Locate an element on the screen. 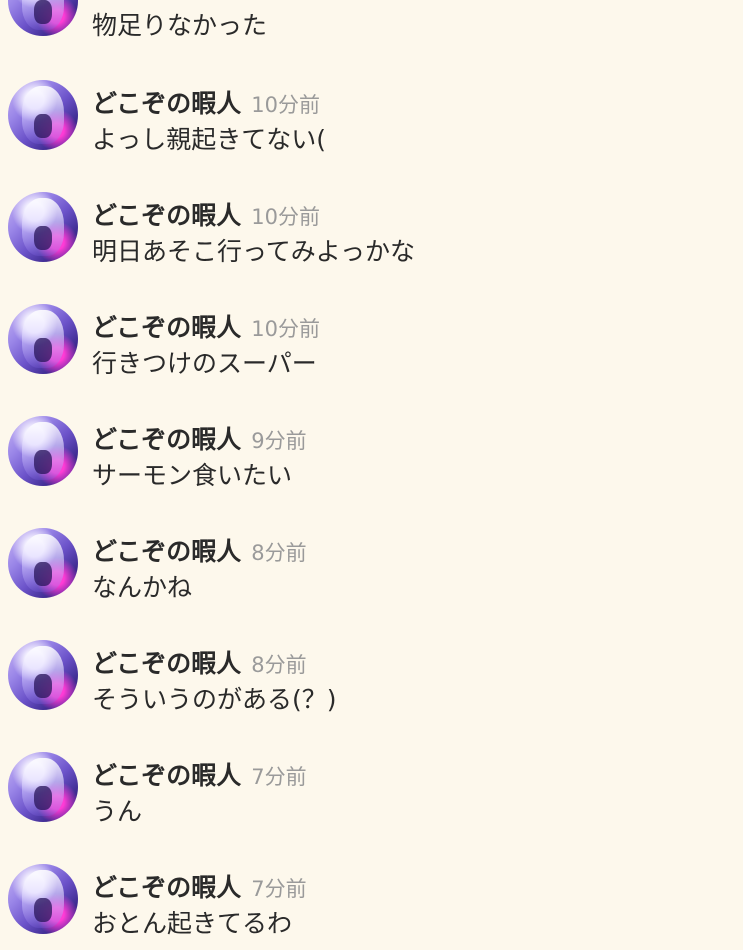 The image size is (743, 950). message-item: どこぞの暇人 10分前 行きつけのスーパー is located at coordinates (371, 360).